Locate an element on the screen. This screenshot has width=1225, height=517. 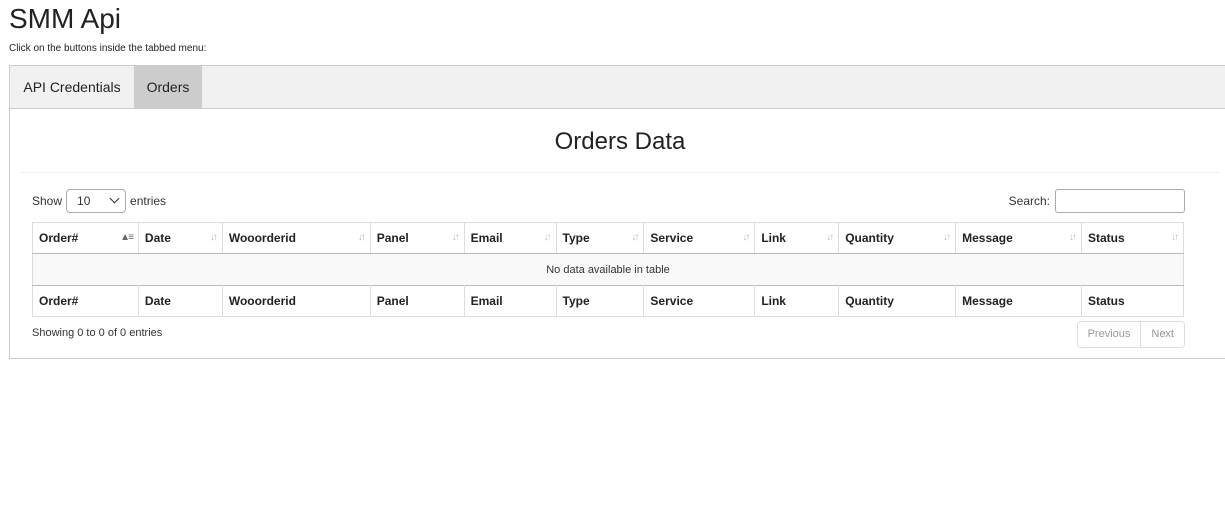
column-header-order: Order# ▲≡ is located at coordinates (85, 238).